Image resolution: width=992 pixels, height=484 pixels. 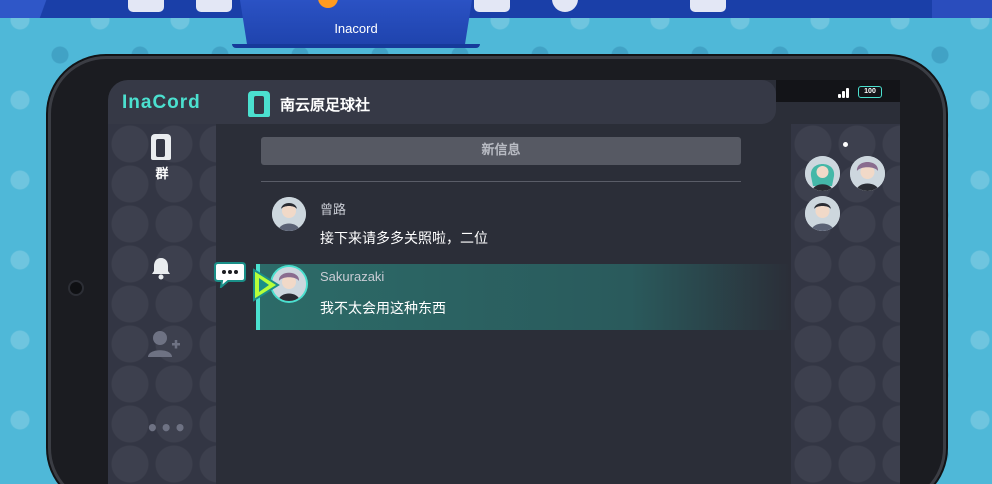 I want to click on selection-cursor-icon, so click(x=266, y=285).